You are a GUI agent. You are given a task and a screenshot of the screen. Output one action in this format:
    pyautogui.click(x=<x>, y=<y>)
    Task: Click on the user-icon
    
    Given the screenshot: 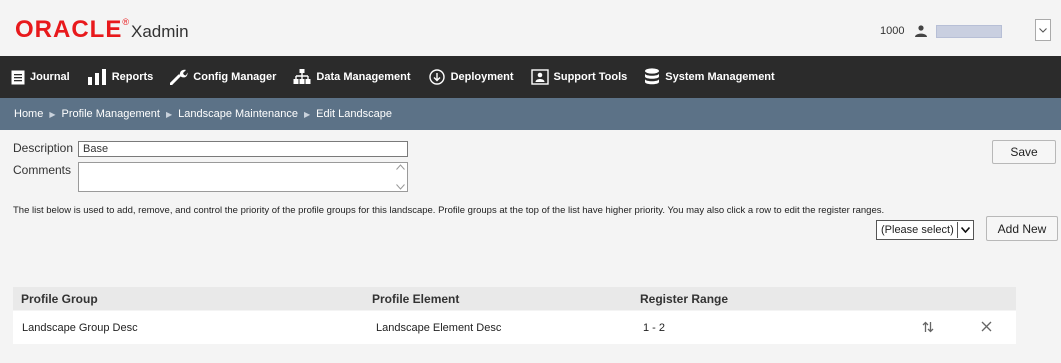 What is the action you would take?
    pyautogui.click(x=921, y=31)
    